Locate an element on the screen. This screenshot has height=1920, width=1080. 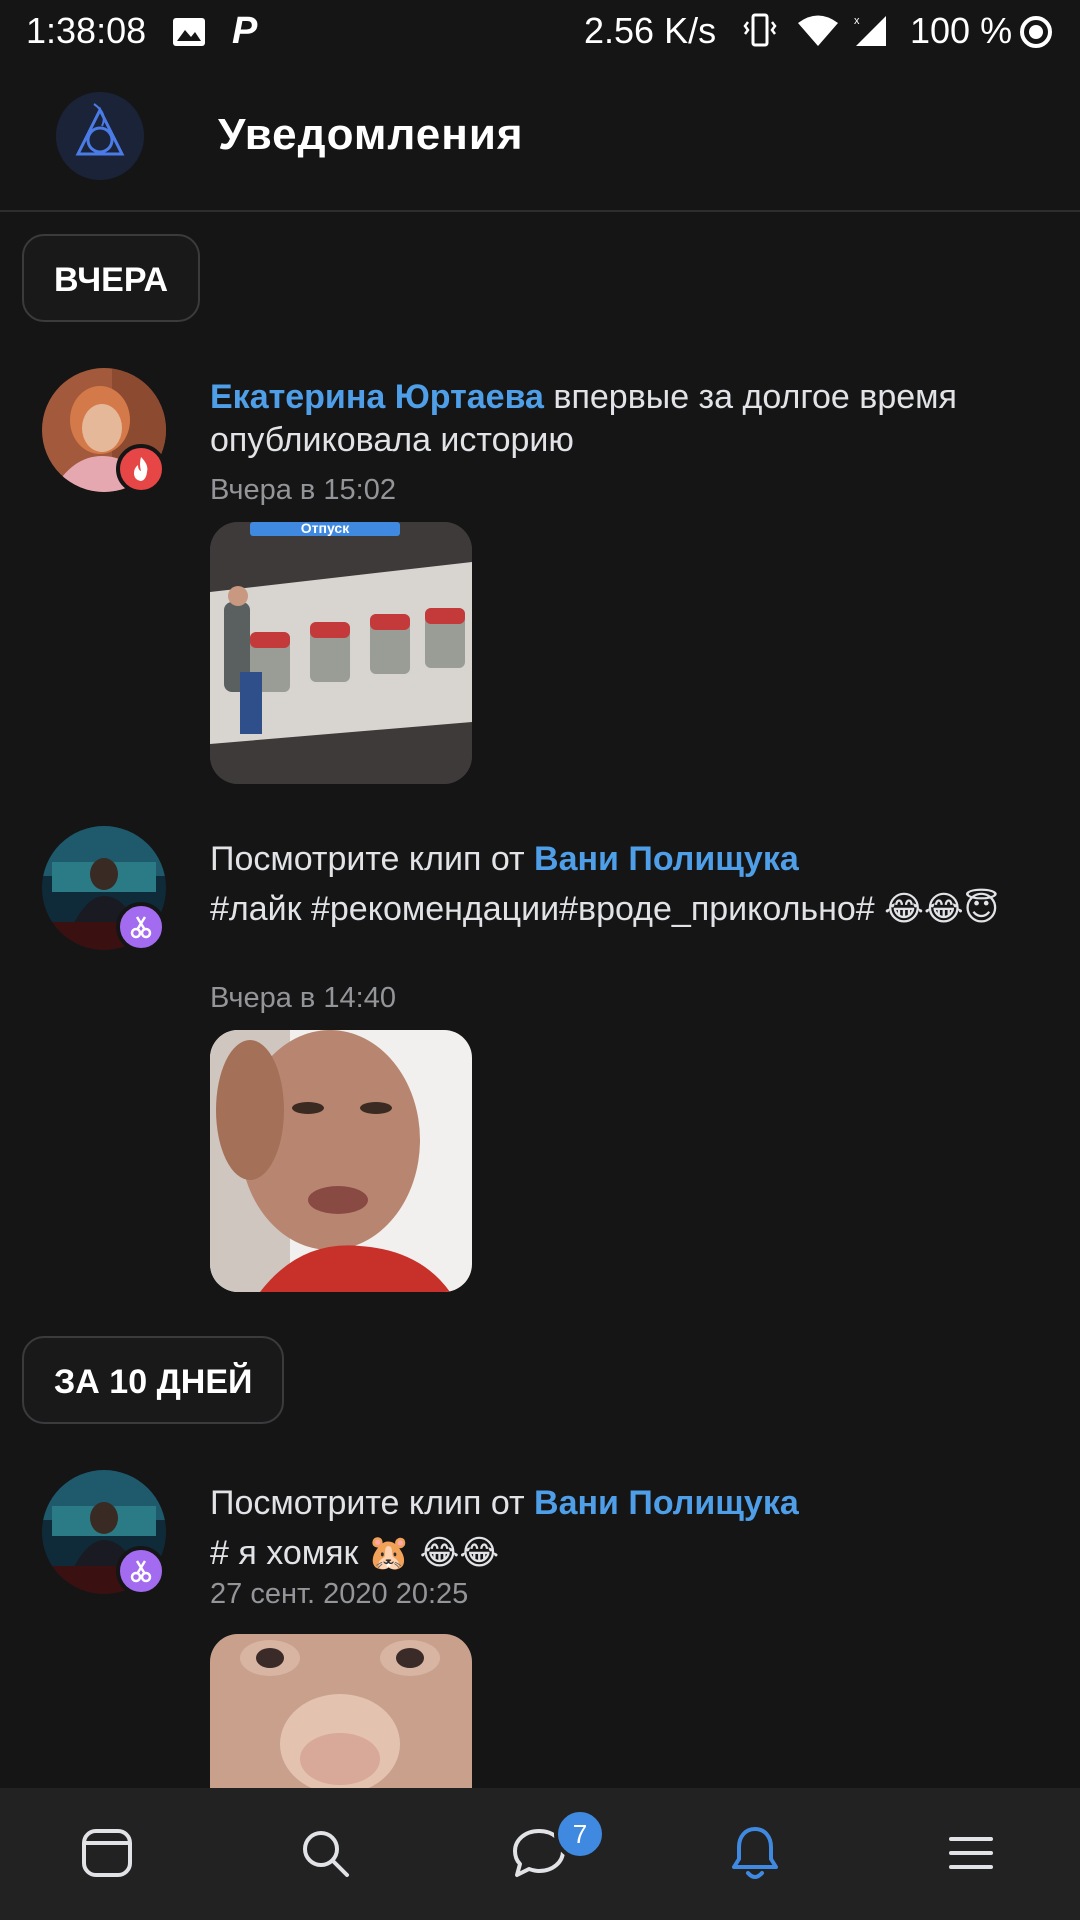
notification-time: Вчера в 14:40 is located at coordinates (303, 998).